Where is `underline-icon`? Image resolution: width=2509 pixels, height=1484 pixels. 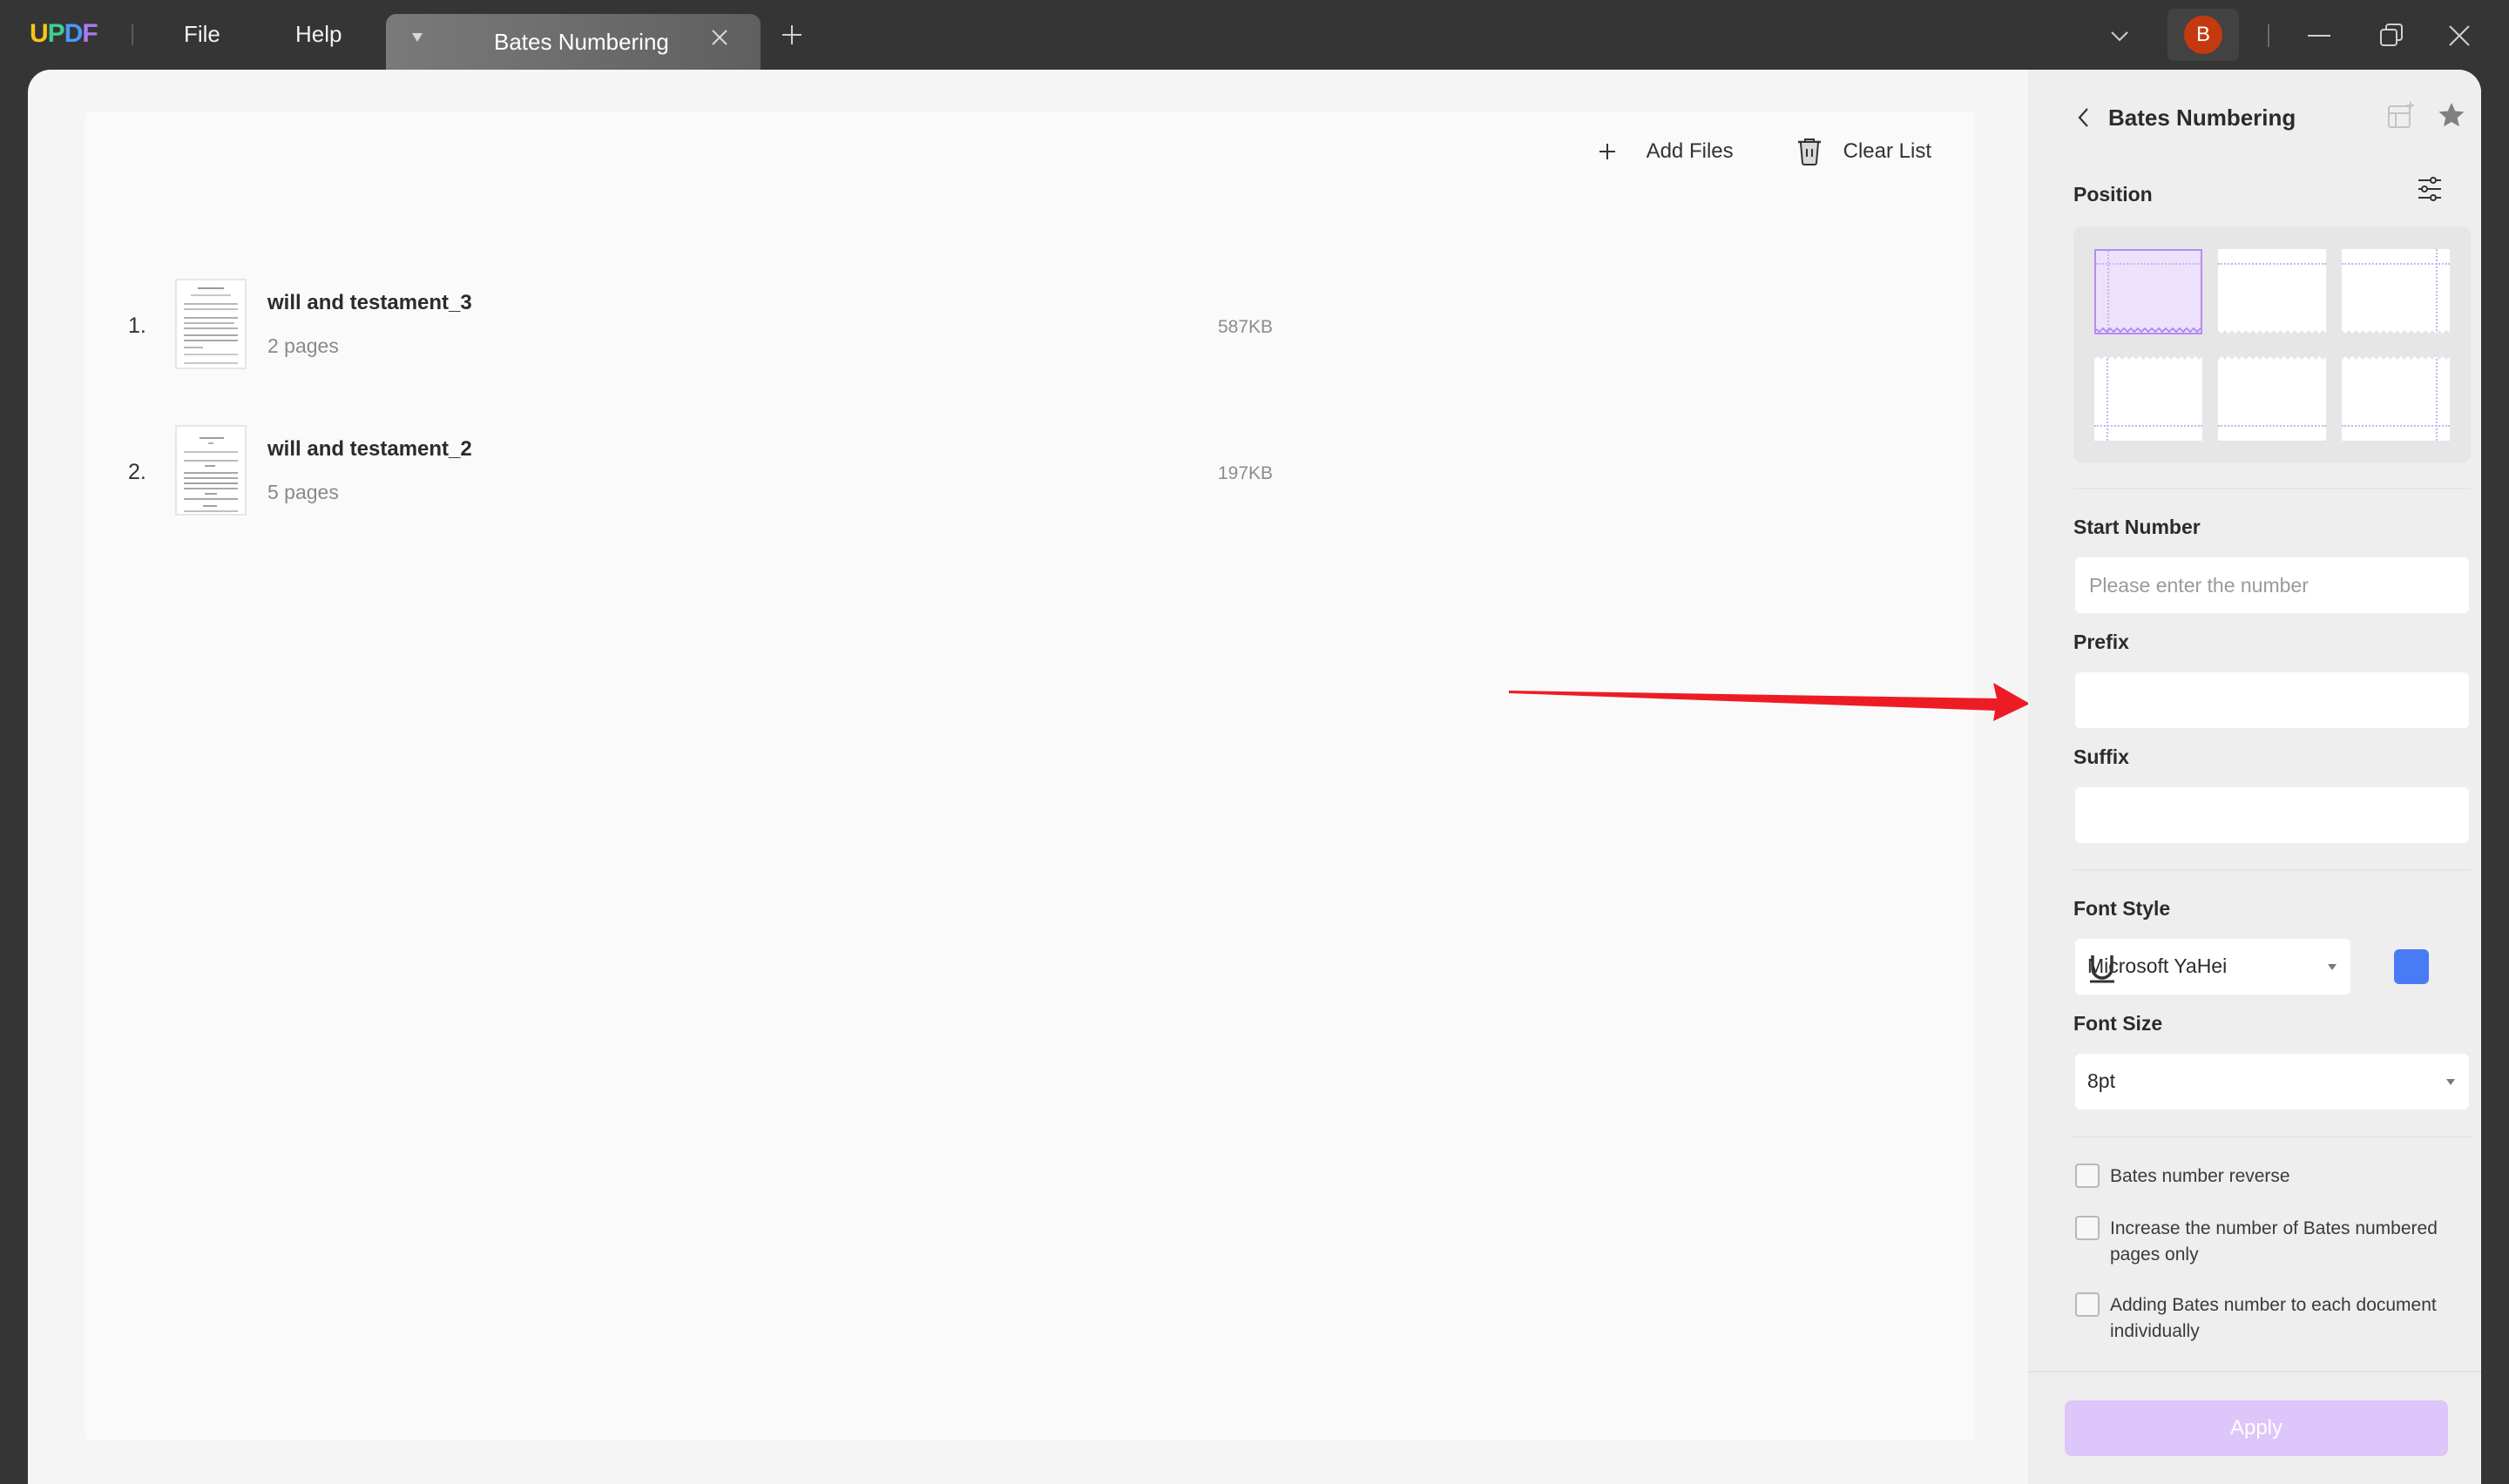
underline-icon is located at coordinates (2102, 968).